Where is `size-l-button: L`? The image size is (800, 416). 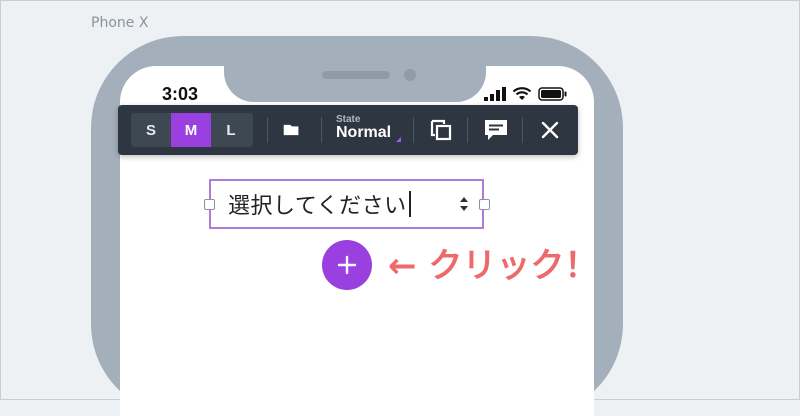 size-l-button: L is located at coordinates (231, 130).